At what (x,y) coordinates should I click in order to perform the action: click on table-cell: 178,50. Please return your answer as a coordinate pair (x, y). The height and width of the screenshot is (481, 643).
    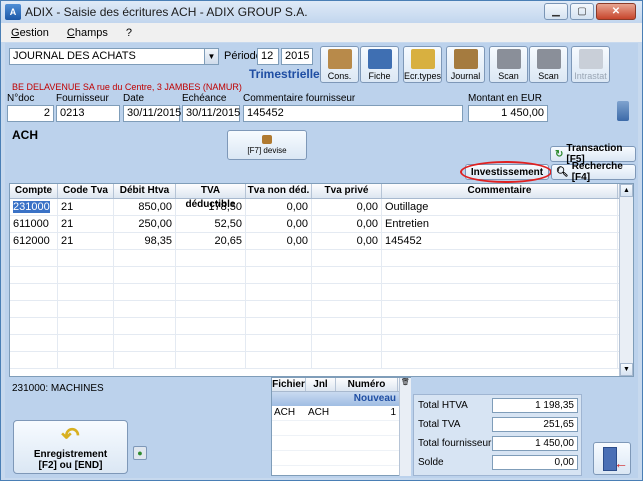
    Looking at the image, I should click on (211, 207).